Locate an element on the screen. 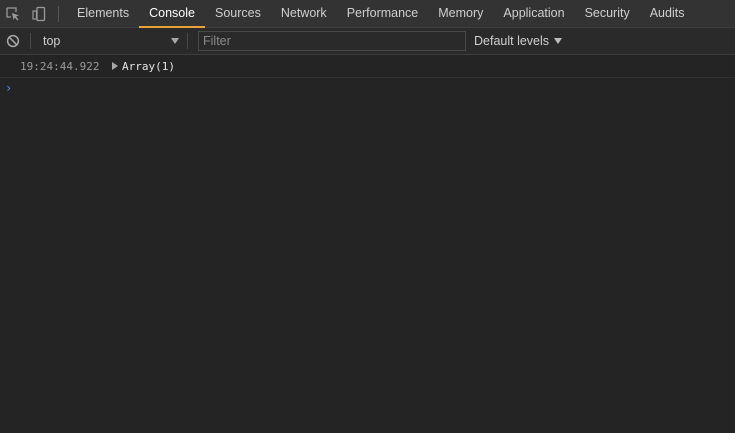 The width and height of the screenshot is (735, 433). tab-console: Console is located at coordinates (172, 14).